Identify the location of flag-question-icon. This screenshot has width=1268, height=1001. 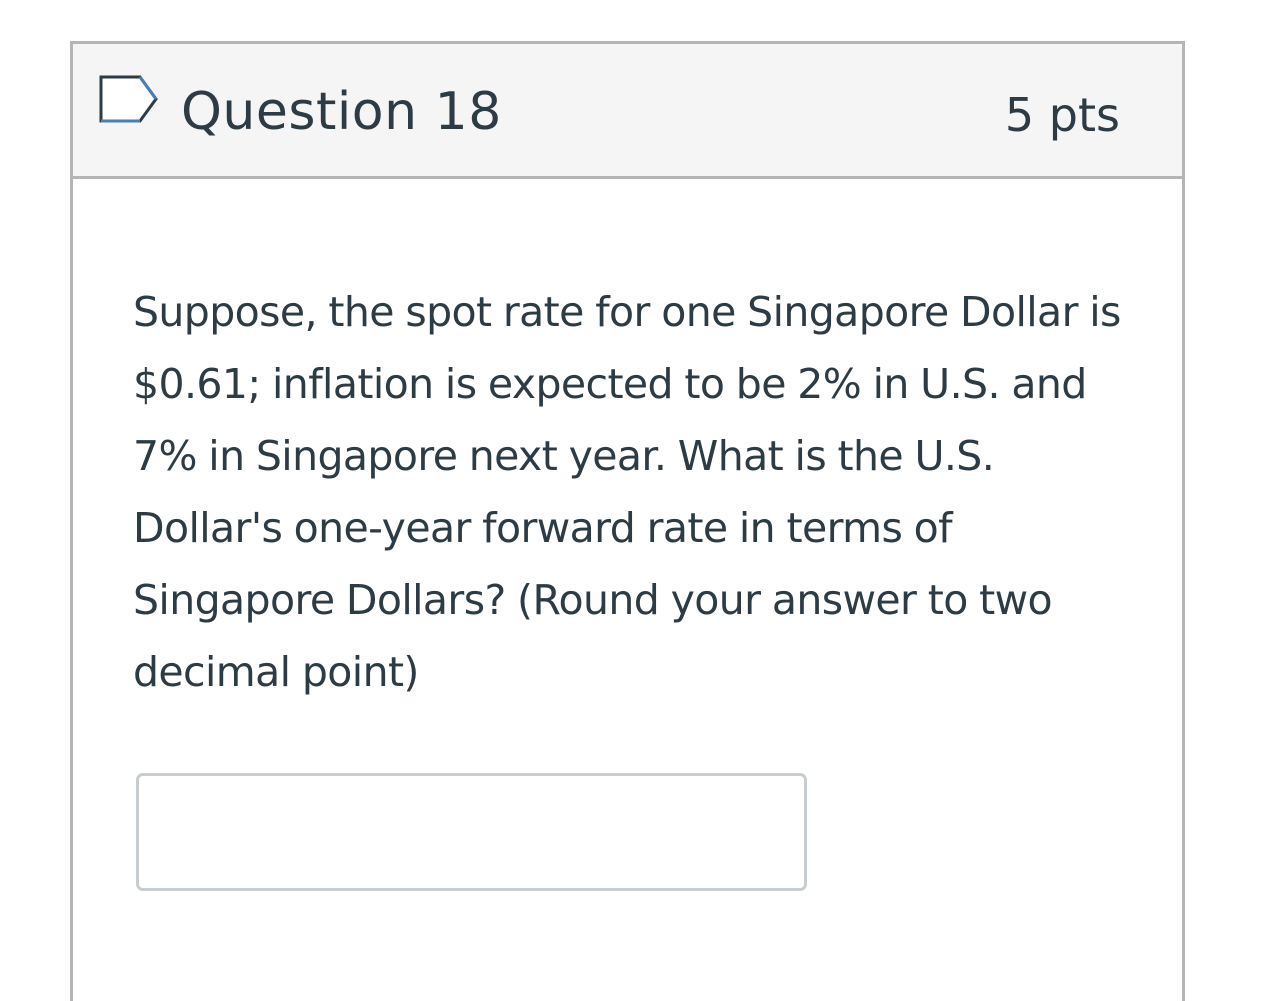
(129, 99).